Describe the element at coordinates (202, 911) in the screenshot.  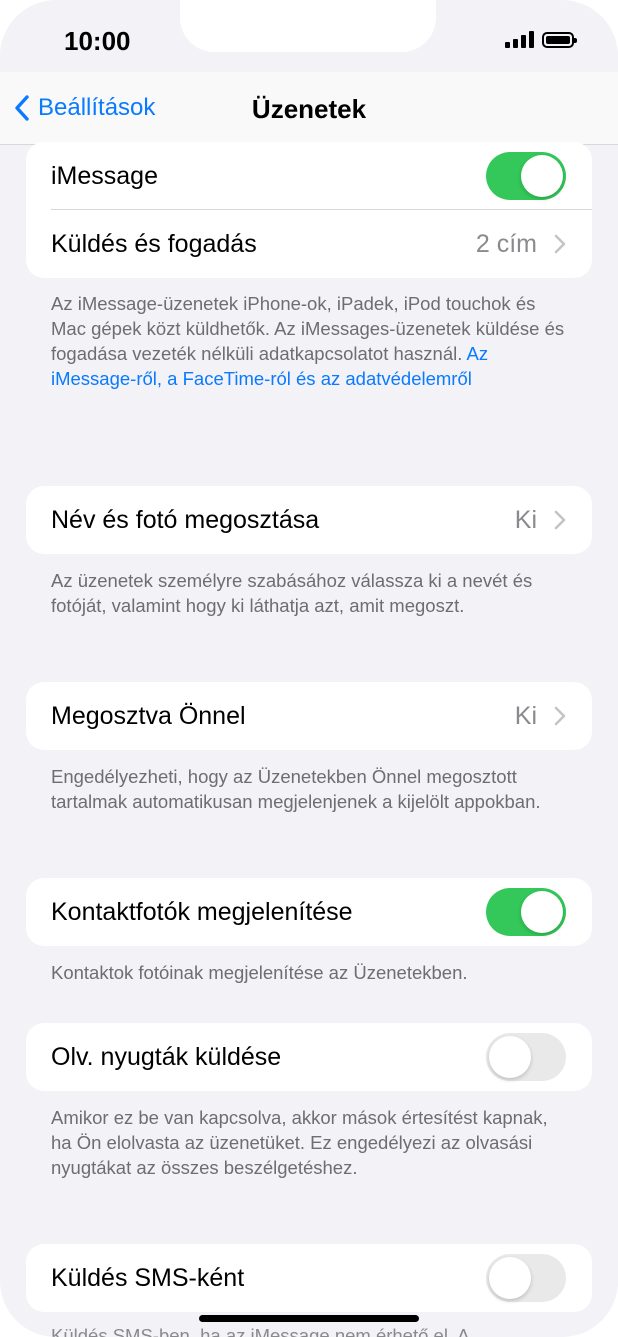
I see `contact-photos-label: Kontaktfotók megjelenítése` at that location.